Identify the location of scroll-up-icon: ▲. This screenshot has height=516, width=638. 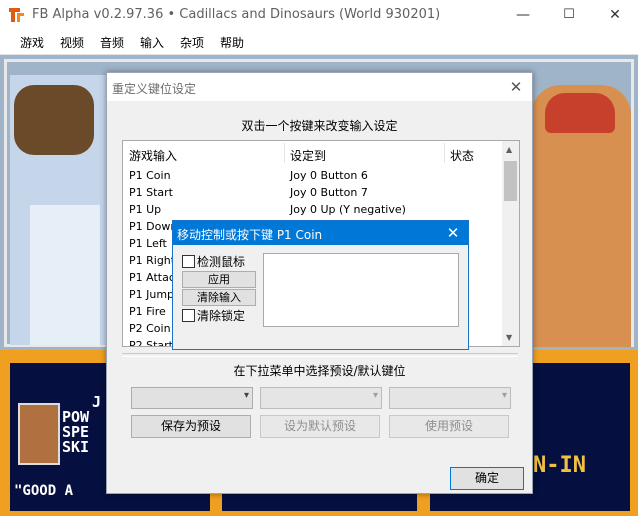
(509, 149).